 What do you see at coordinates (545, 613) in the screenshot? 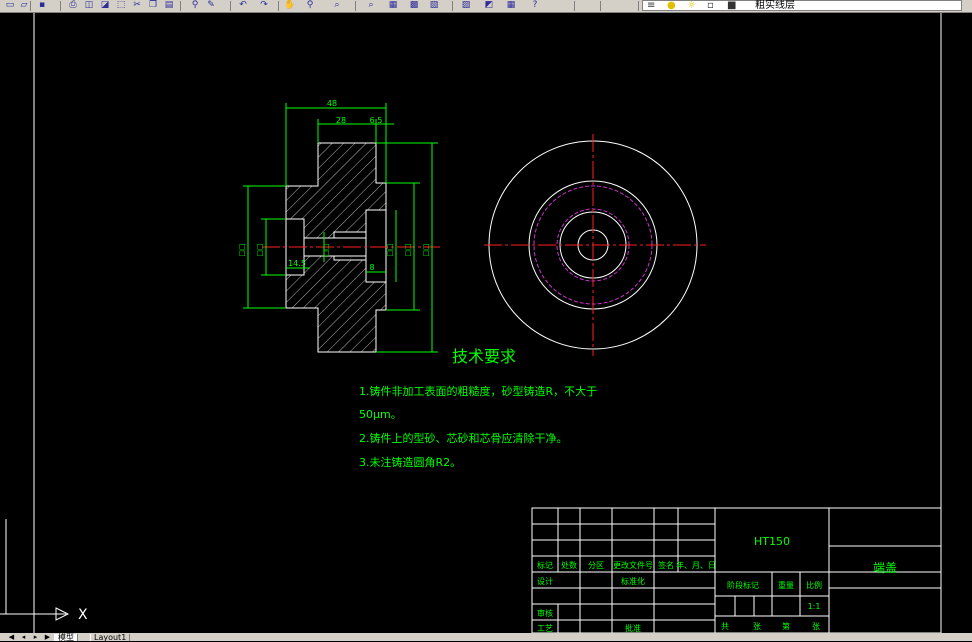
I see `review-label: 审核` at bounding box center [545, 613].